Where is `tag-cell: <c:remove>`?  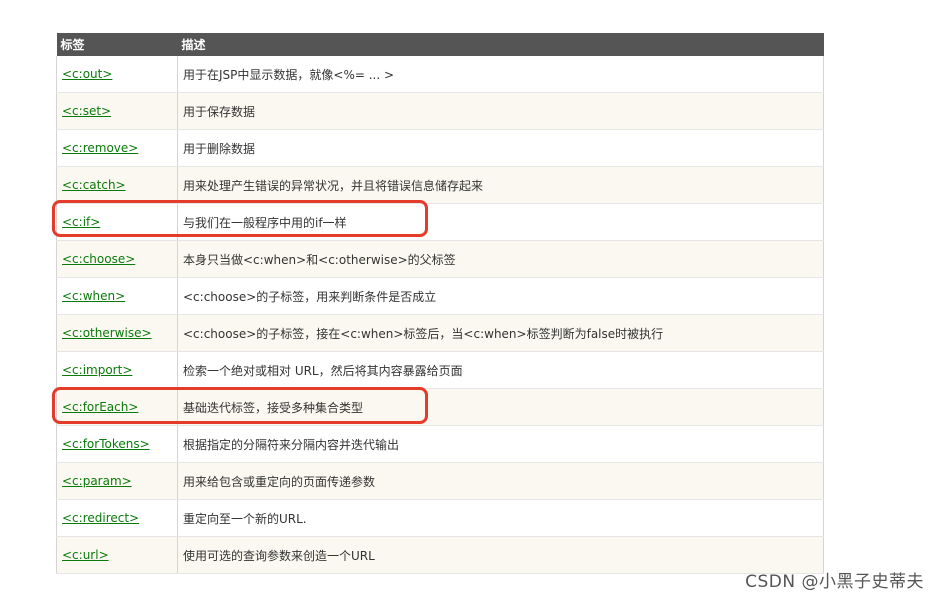 tag-cell: <c:remove> is located at coordinates (117, 148).